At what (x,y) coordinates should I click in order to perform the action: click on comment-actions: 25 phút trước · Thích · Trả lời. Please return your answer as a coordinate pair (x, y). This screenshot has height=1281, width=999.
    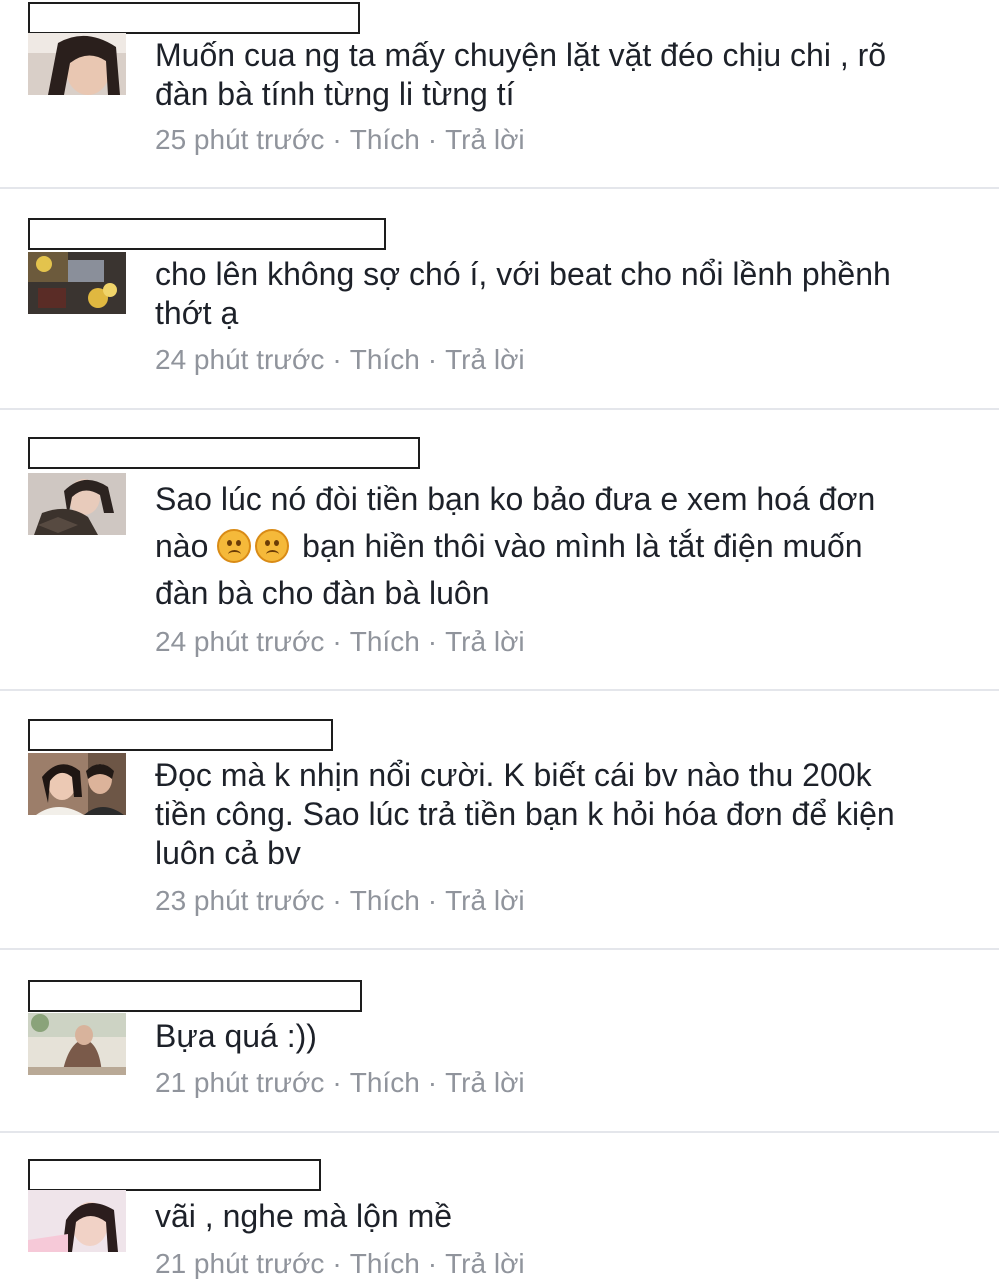
    Looking at the image, I should click on (340, 140).